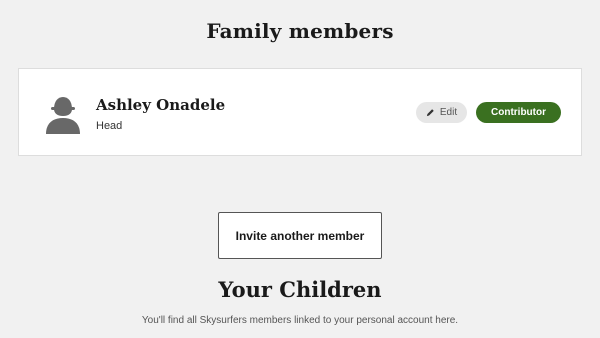 Image resolution: width=600 pixels, height=338 pixels. Describe the element at coordinates (300, 289) in the screenshot. I see `your-children-title: Your Children` at that location.